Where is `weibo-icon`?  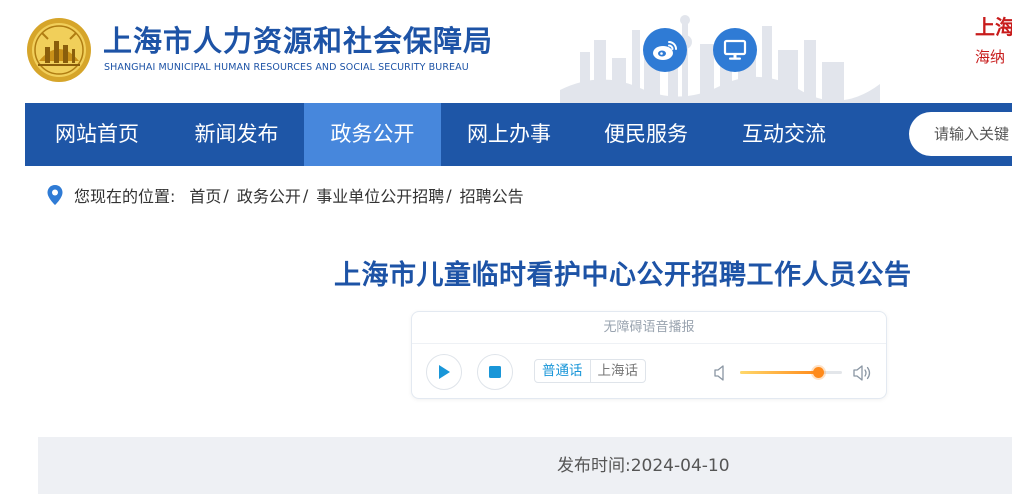 weibo-icon is located at coordinates (665, 50).